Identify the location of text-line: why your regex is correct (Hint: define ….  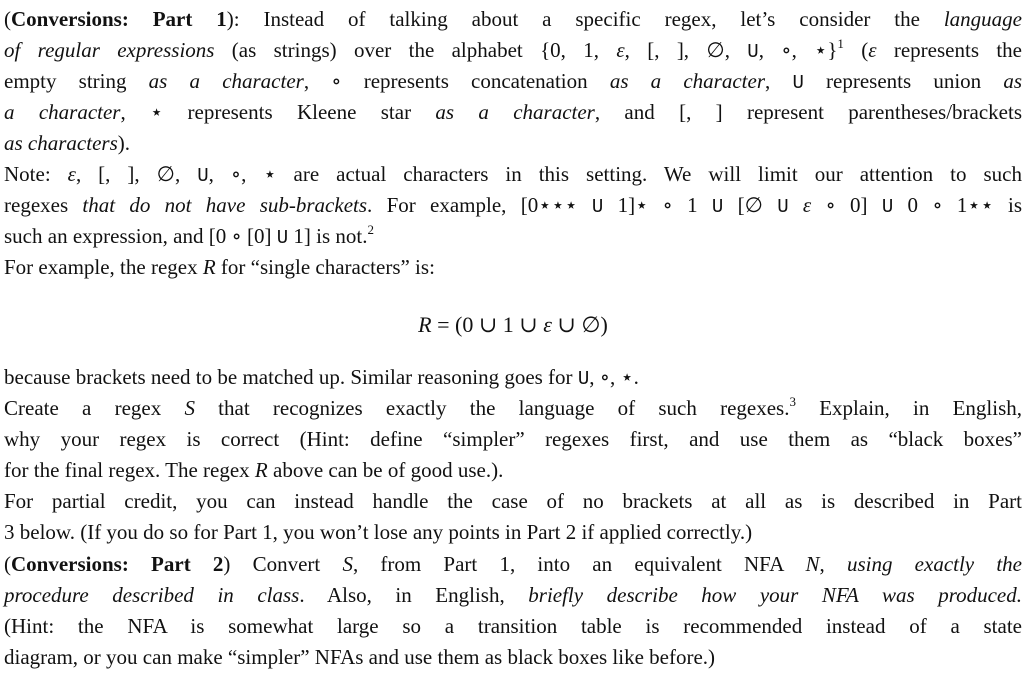
(513, 439).